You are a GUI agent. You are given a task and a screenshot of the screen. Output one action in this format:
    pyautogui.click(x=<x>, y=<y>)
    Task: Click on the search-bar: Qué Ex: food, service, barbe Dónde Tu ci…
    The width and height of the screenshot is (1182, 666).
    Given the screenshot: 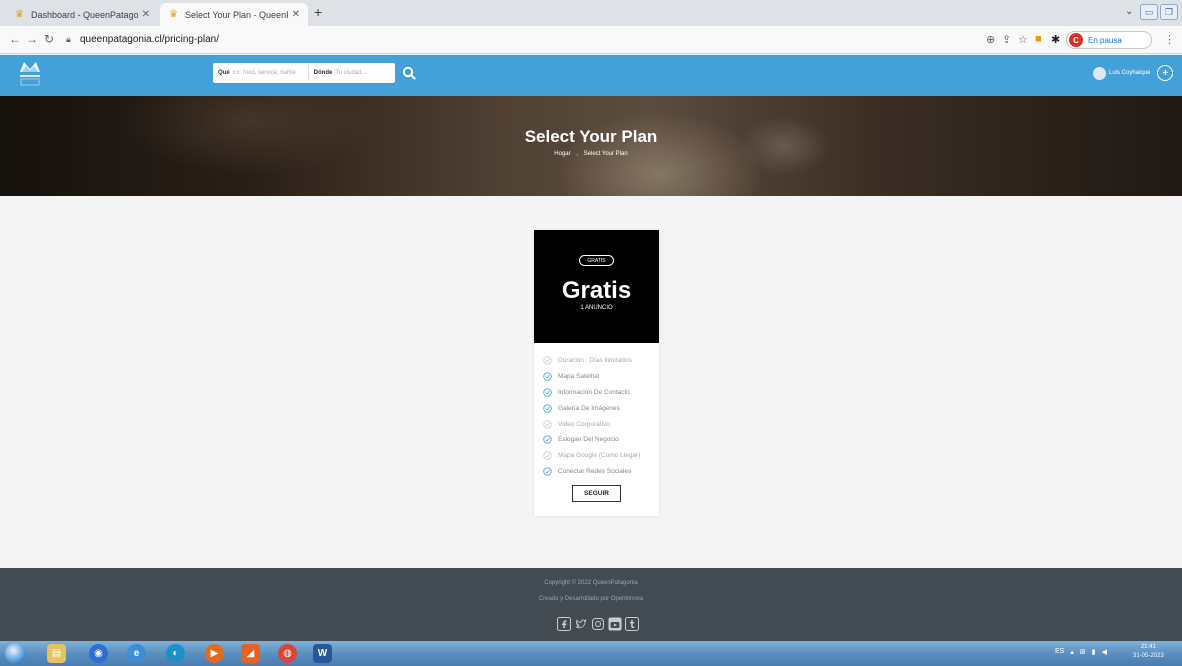 What is the action you would take?
    pyautogui.click(x=304, y=73)
    